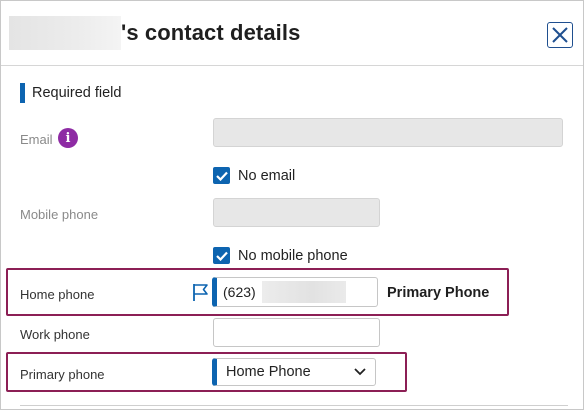 The height and width of the screenshot is (410, 584). What do you see at coordinates (77, 93) in the screenshot?
I see `required-field-label: Required field` at bounding box center [77, 93].